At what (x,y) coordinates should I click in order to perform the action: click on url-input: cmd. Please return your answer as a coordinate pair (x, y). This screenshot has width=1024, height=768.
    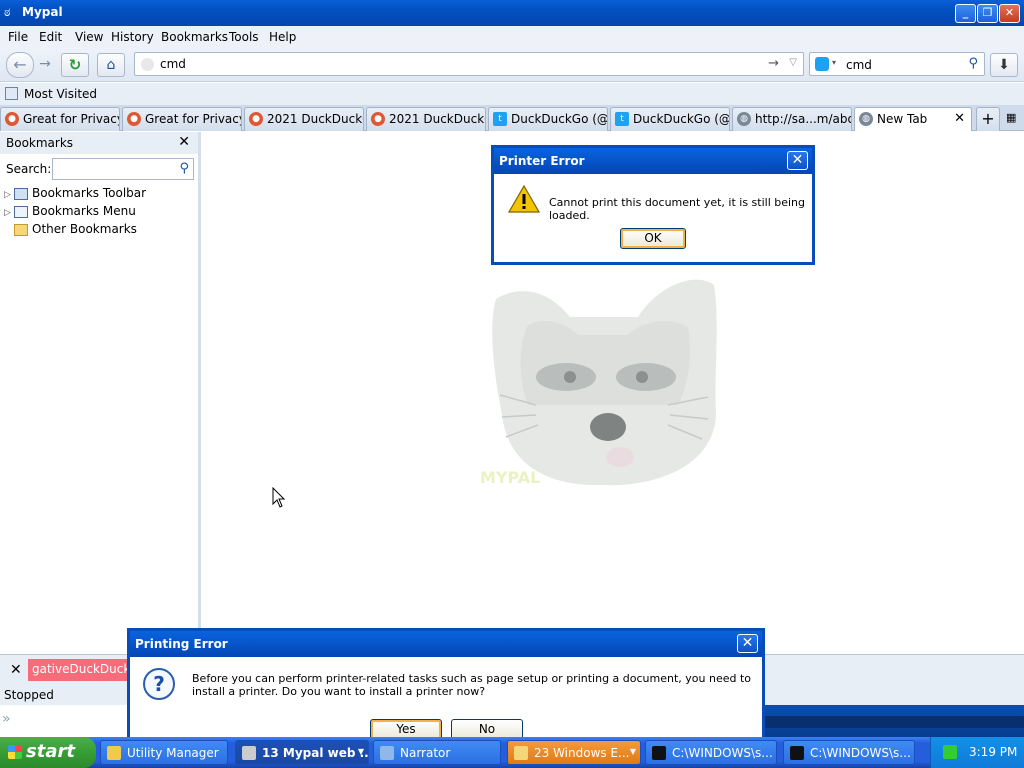
    Looking at the image, I should click on (173, 64).